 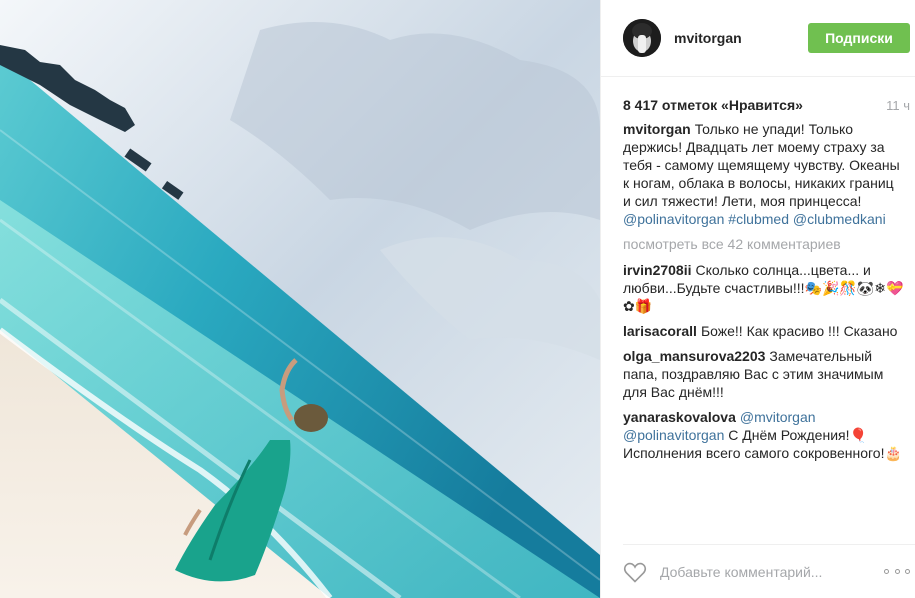 I want to click on caption-hashtag-clubmed: #clubmed, so click(x=758, y=219).